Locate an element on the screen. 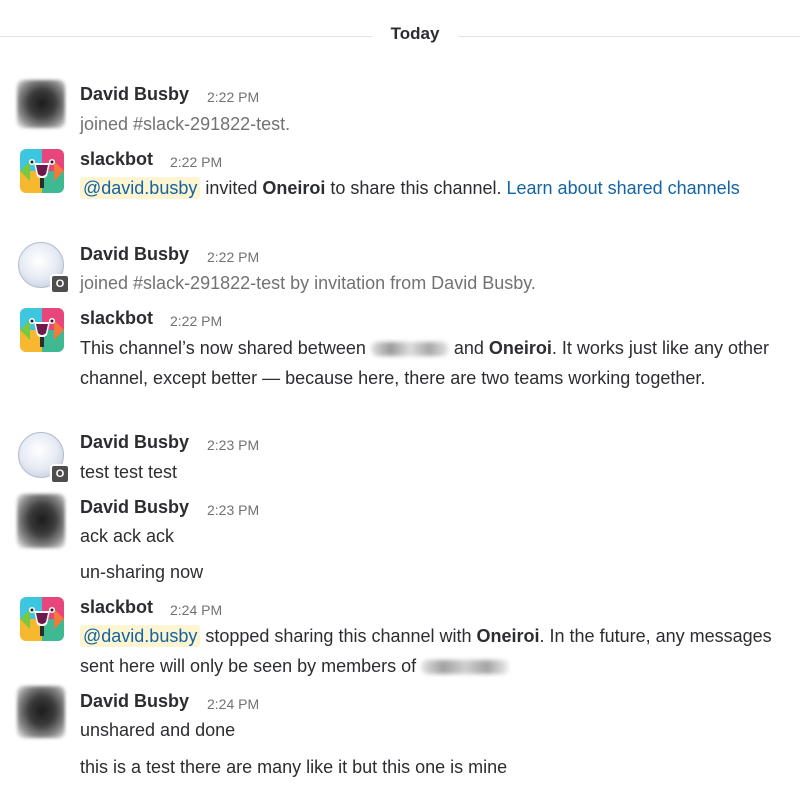  date-divider: Today is located at coordinates (400, 36).